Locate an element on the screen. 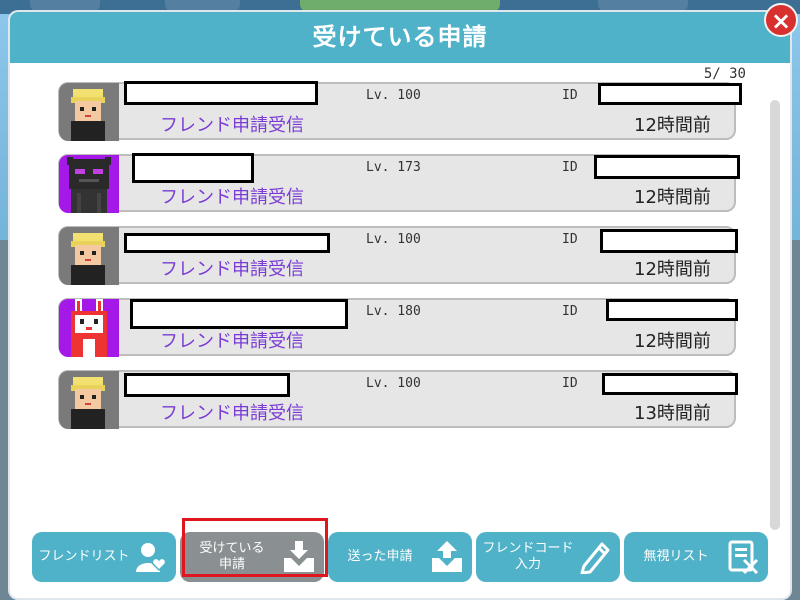  player-level: Lv. 173 is located at coordinates (393, 167).